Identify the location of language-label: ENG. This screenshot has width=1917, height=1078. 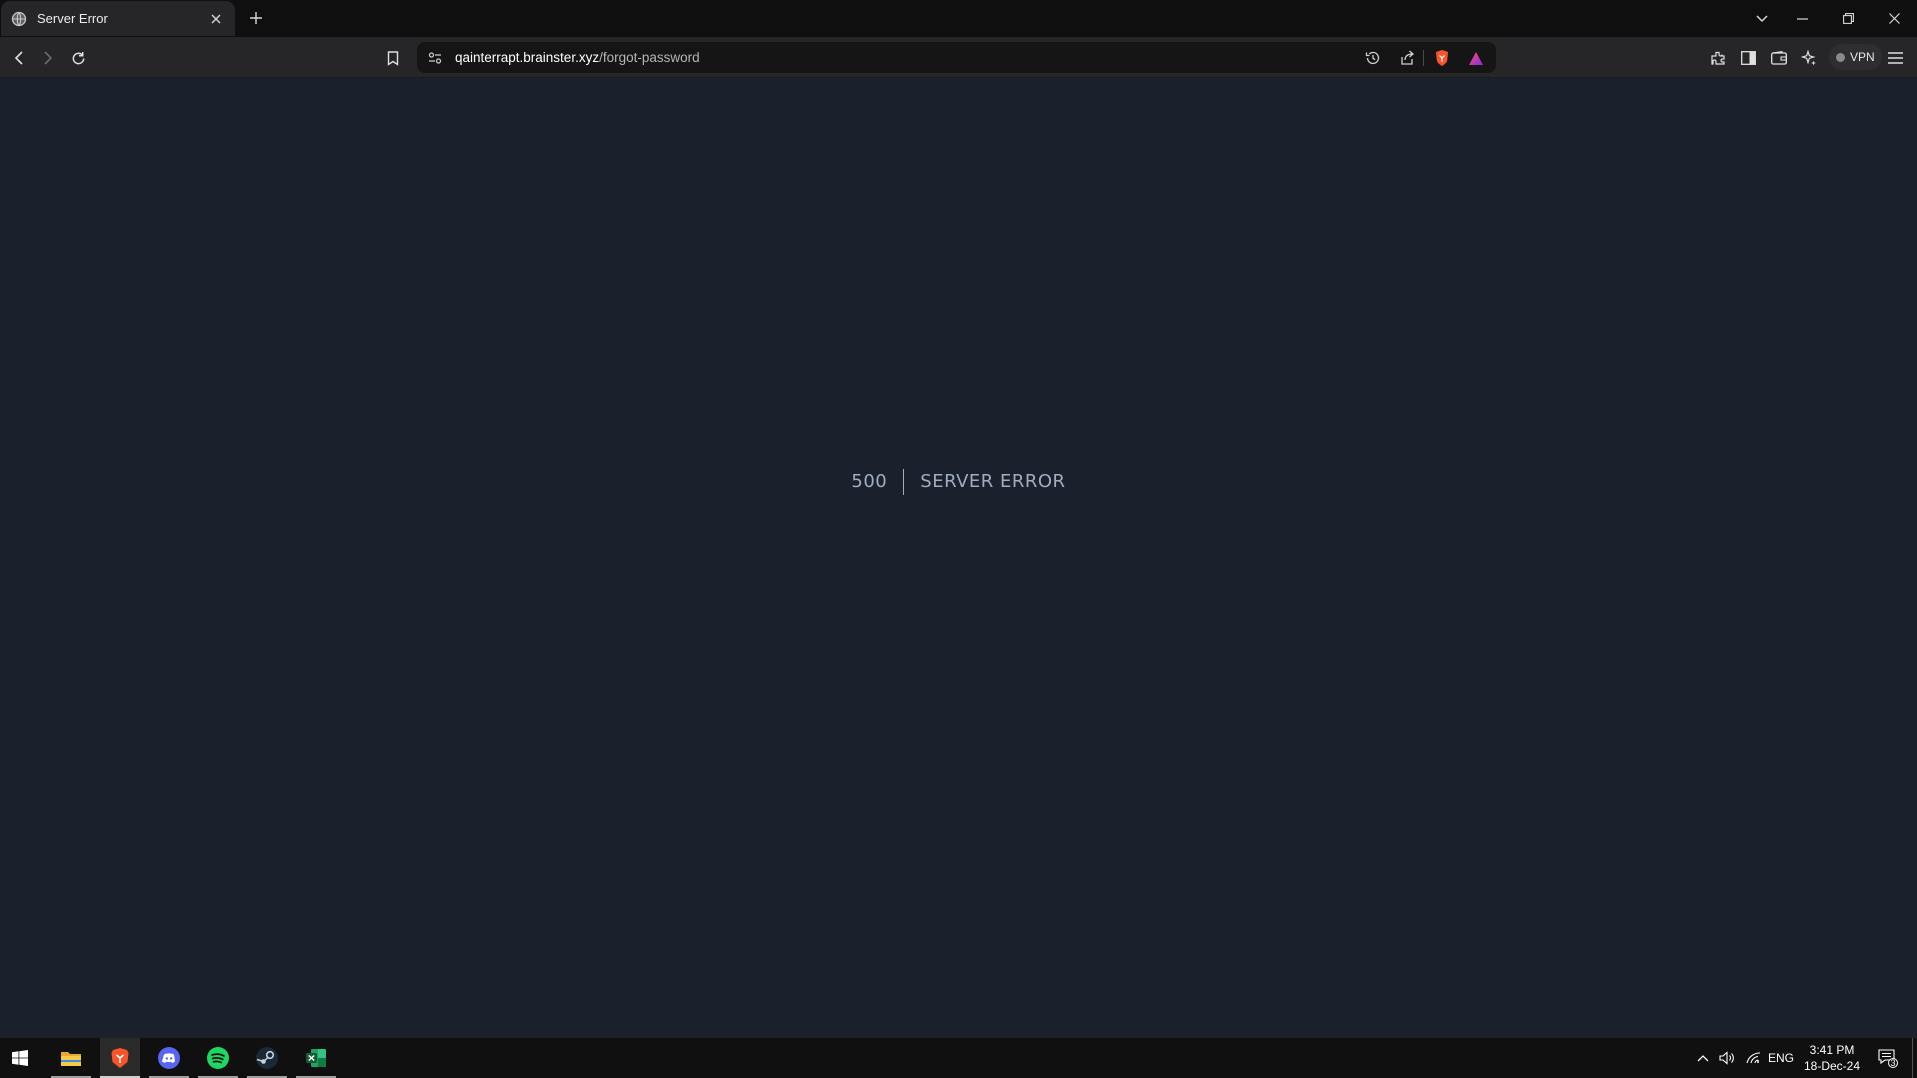
(1780, 1058).